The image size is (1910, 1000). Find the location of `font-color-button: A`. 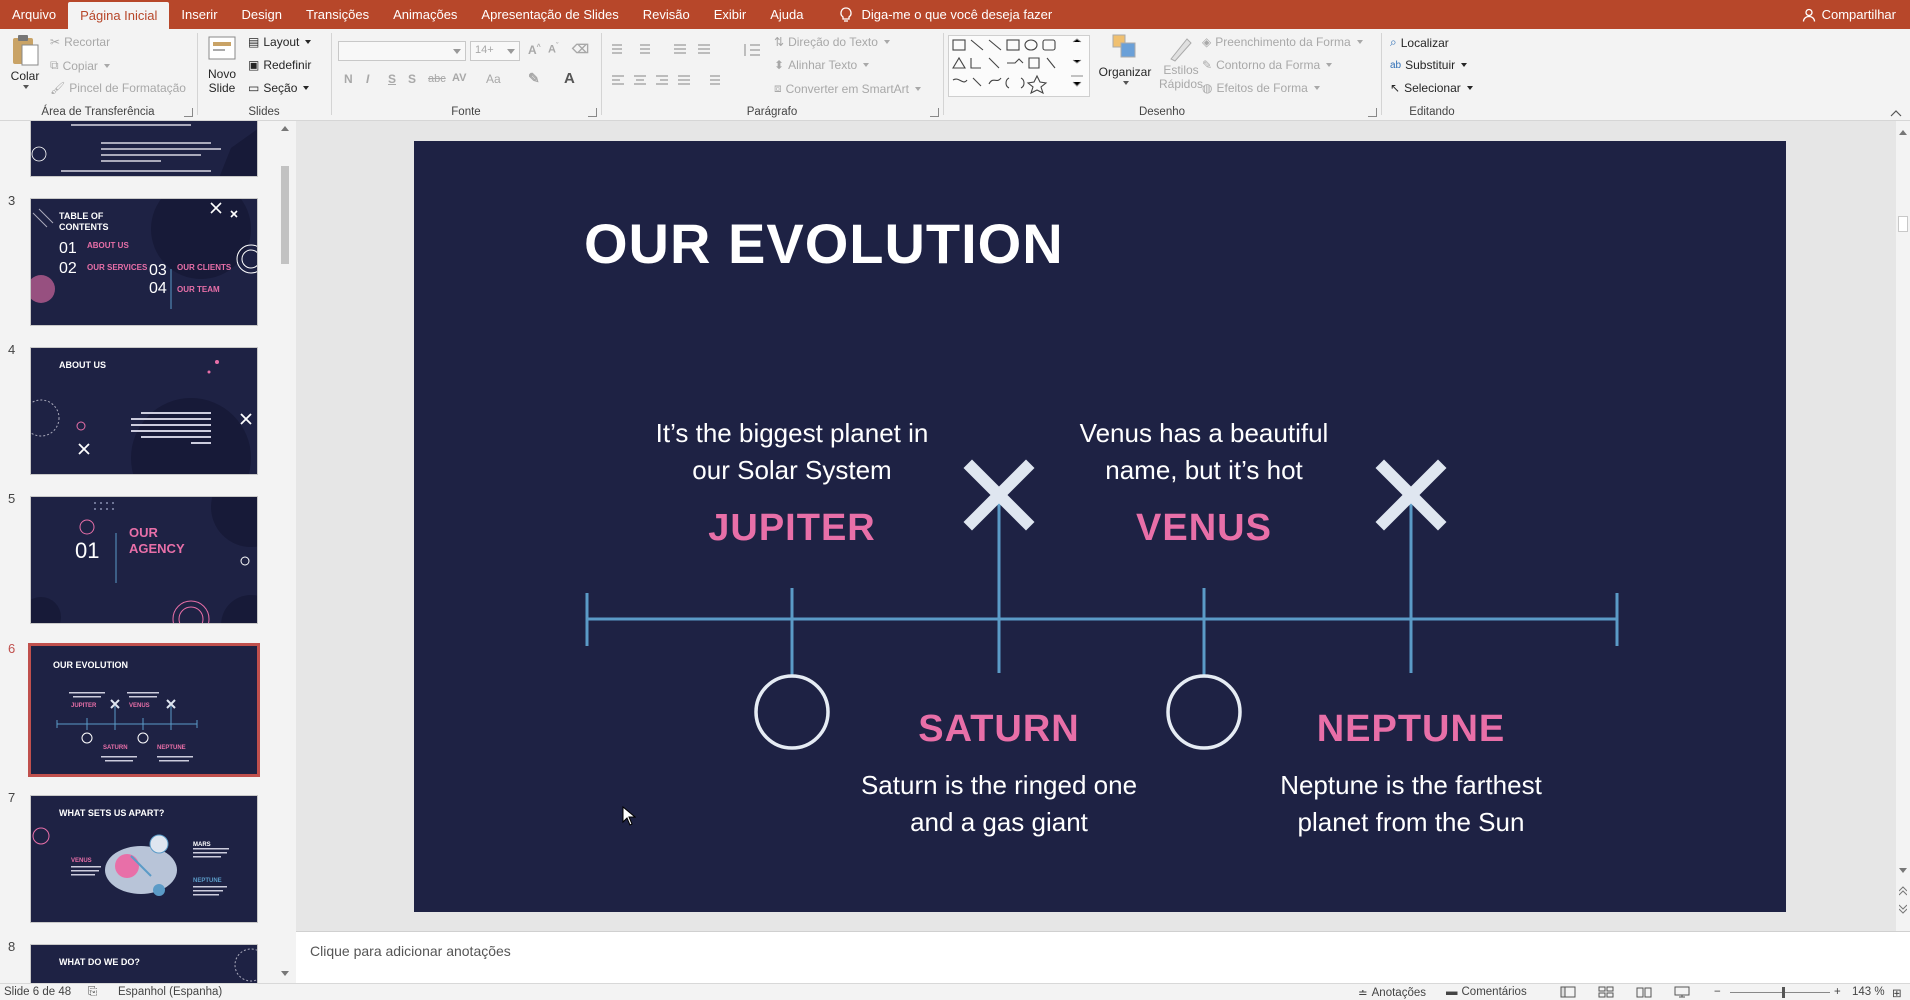

font-color-button: A is located at coordinates (569, 78).